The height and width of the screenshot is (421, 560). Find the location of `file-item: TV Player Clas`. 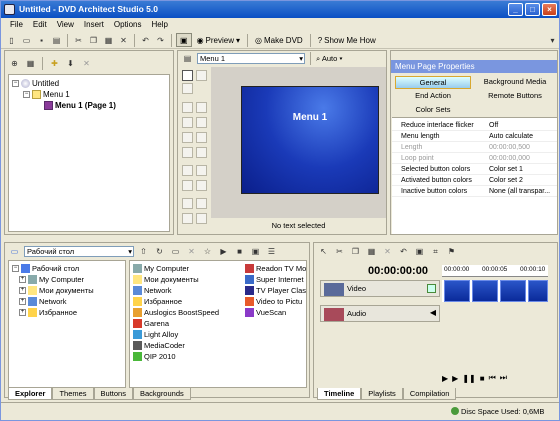

file-item: TV Player Clas is located at coordinates (275, 290).